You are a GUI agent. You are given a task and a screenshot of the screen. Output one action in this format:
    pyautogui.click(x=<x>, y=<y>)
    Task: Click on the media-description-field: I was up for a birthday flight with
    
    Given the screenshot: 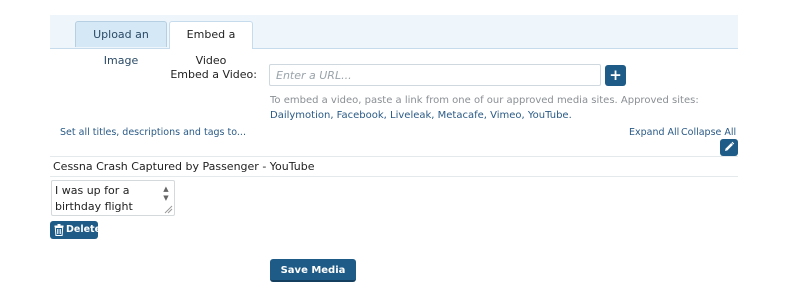 What is the action you would take?
    pyautogui.click(x=113, y=198)
    